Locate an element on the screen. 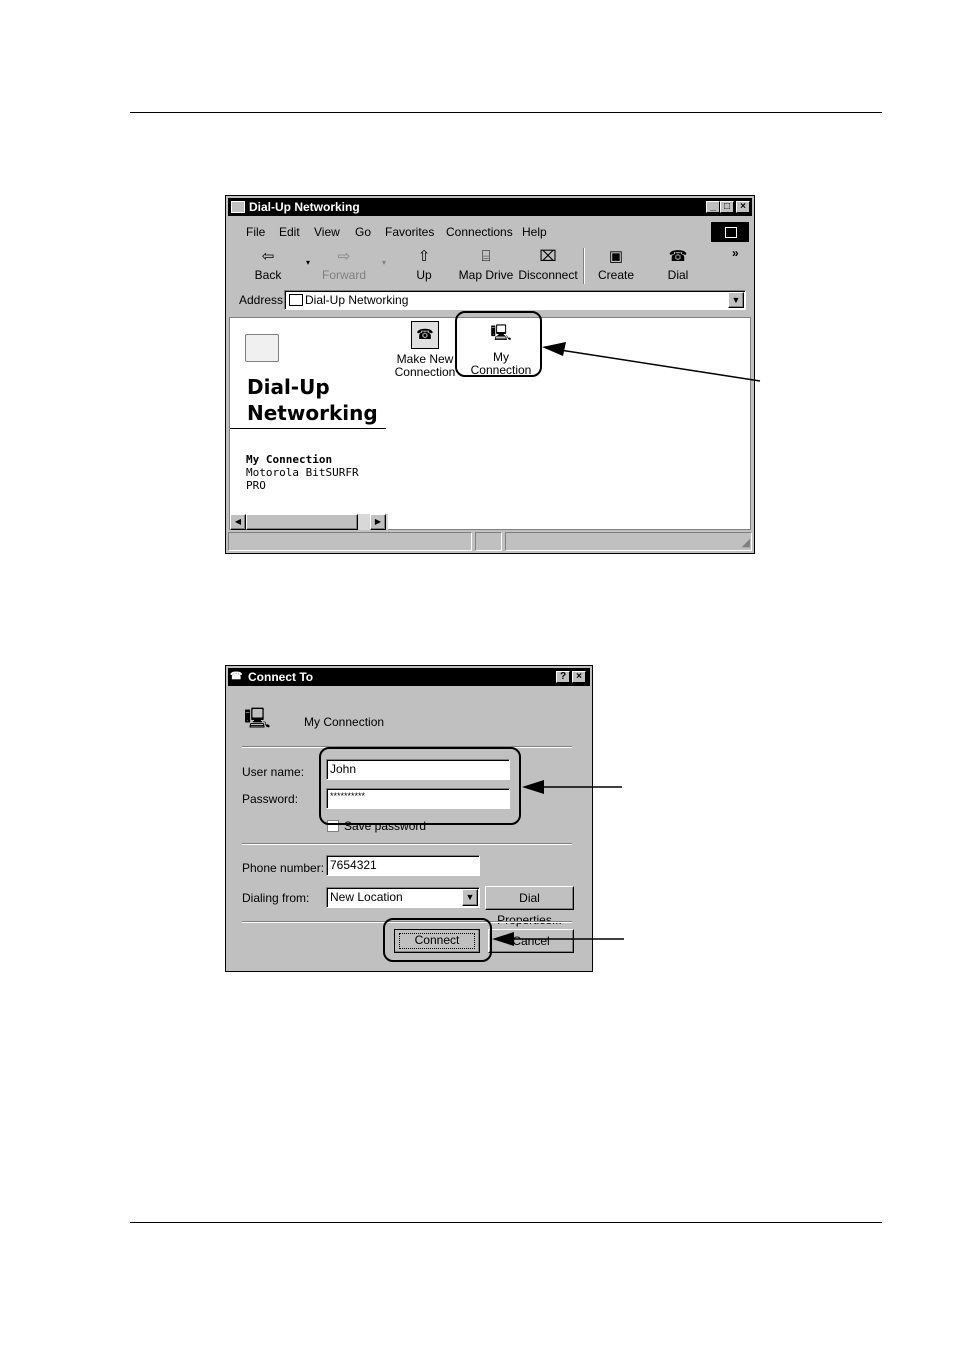  arrow-to-credentials is located at coordinates (572, 787).